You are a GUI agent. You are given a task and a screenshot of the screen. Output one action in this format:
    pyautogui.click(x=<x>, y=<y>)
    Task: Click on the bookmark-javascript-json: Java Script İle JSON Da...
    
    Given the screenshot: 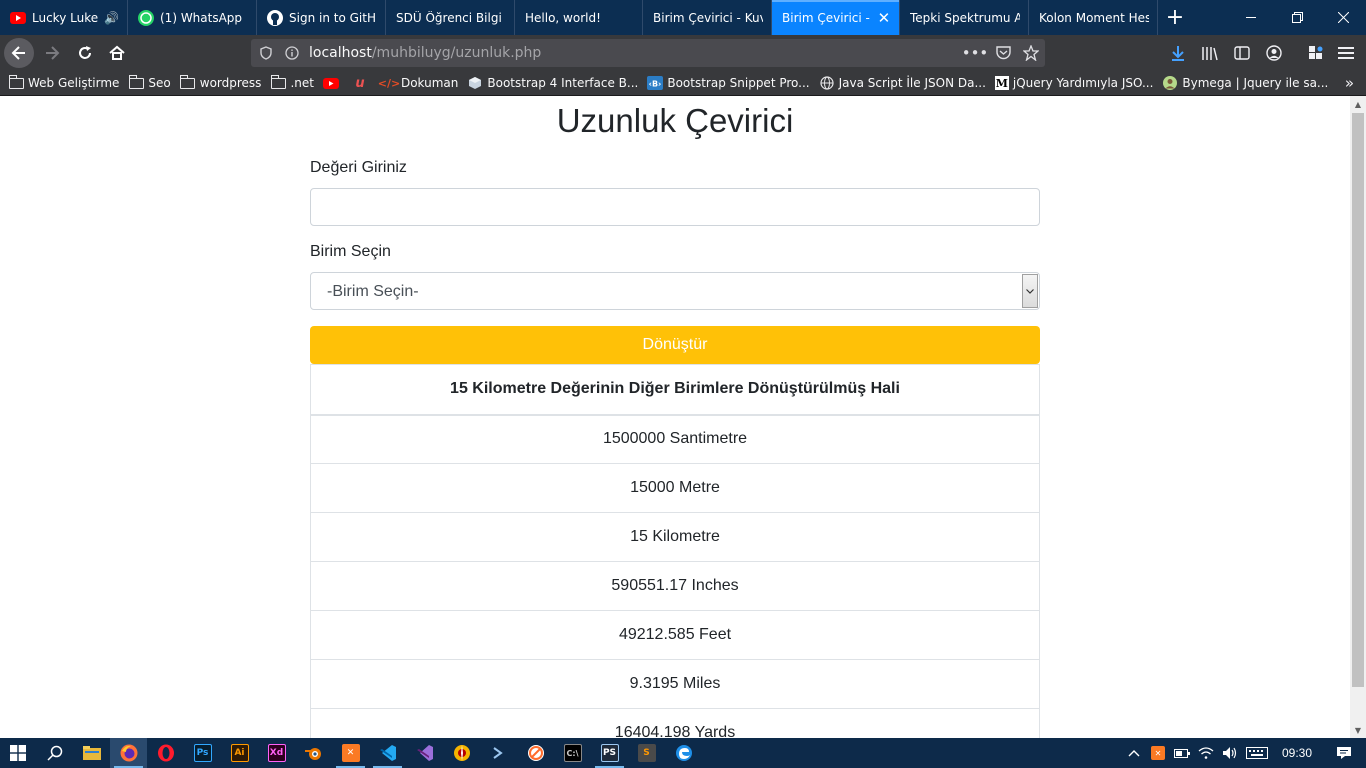 What is the action you would take?
    pyautogui.click(x=902, y=83)
    